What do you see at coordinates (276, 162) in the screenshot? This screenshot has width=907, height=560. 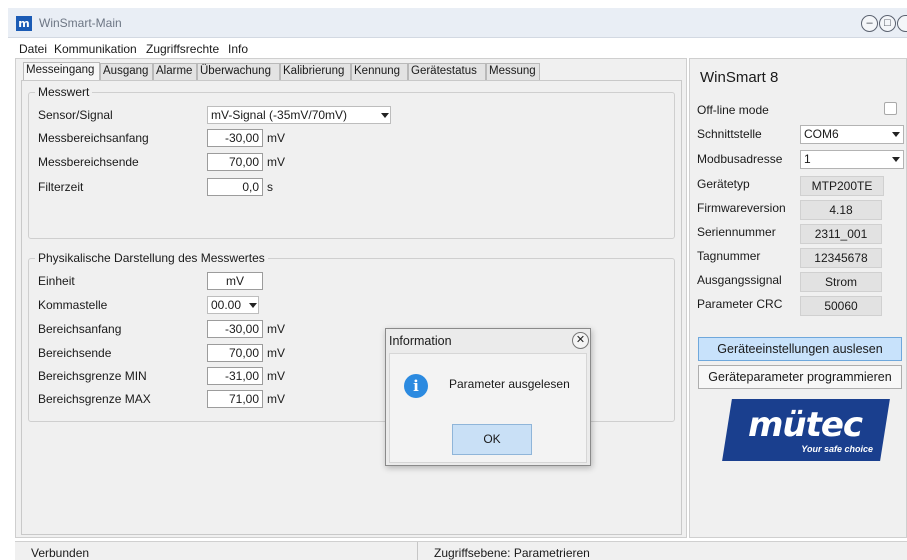 I see `messbereichsende-unit: mV` at bounding box center [276, 162].